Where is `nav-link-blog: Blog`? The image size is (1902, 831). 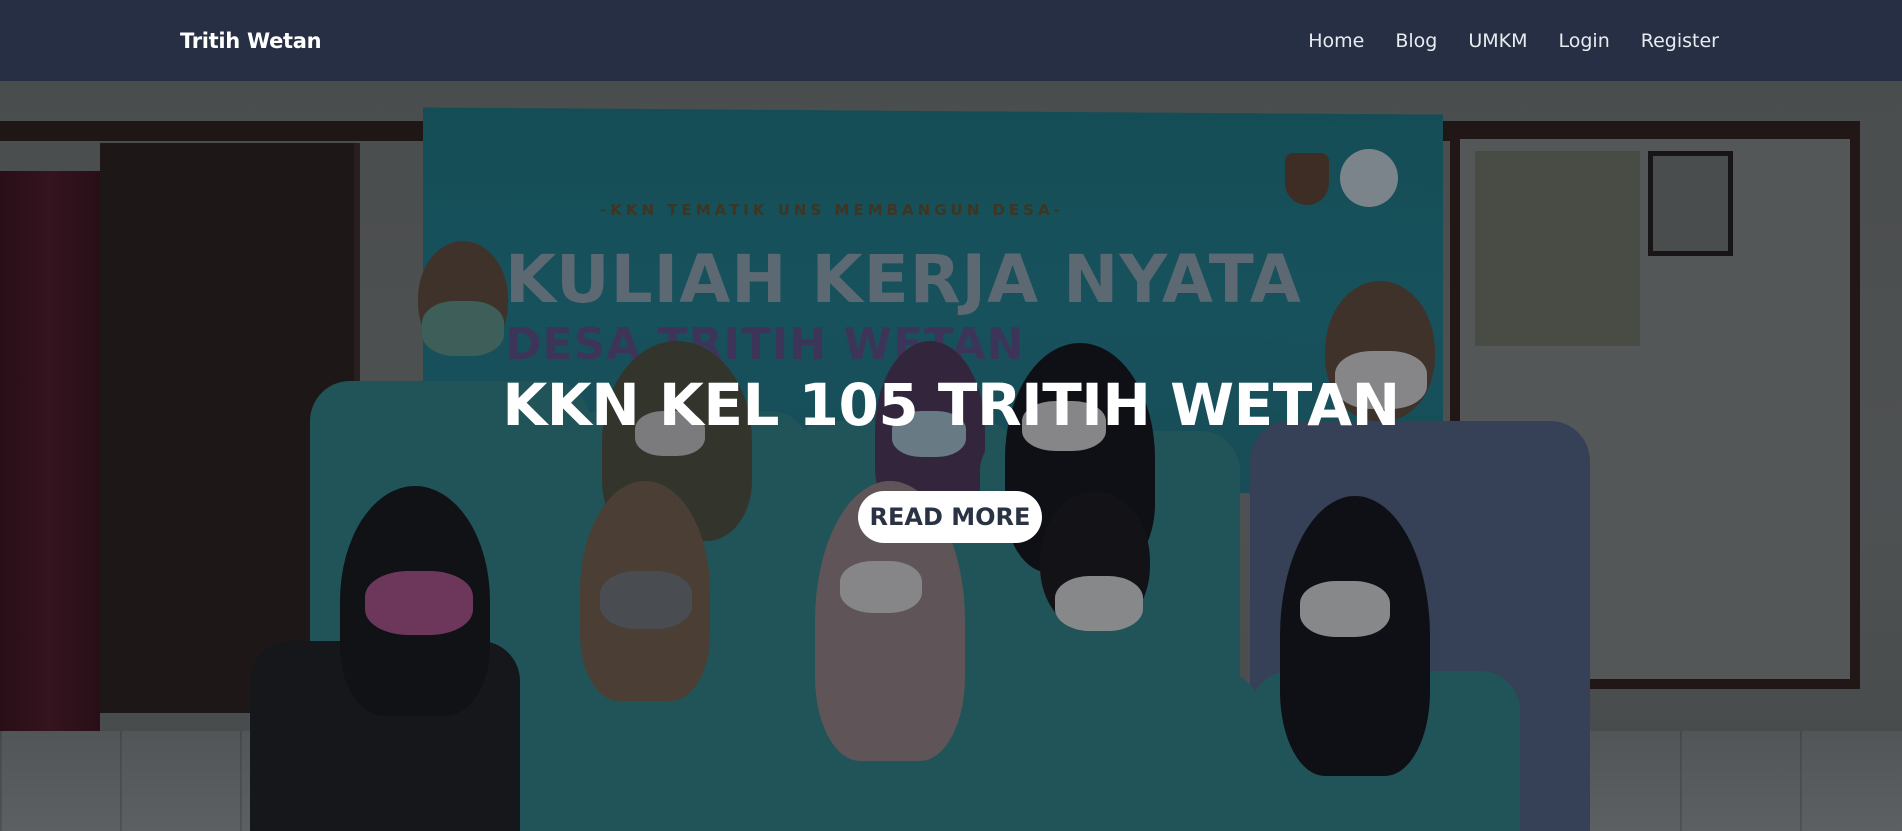
nav-link-blog: Blog is located at coordinates (1416, 41).